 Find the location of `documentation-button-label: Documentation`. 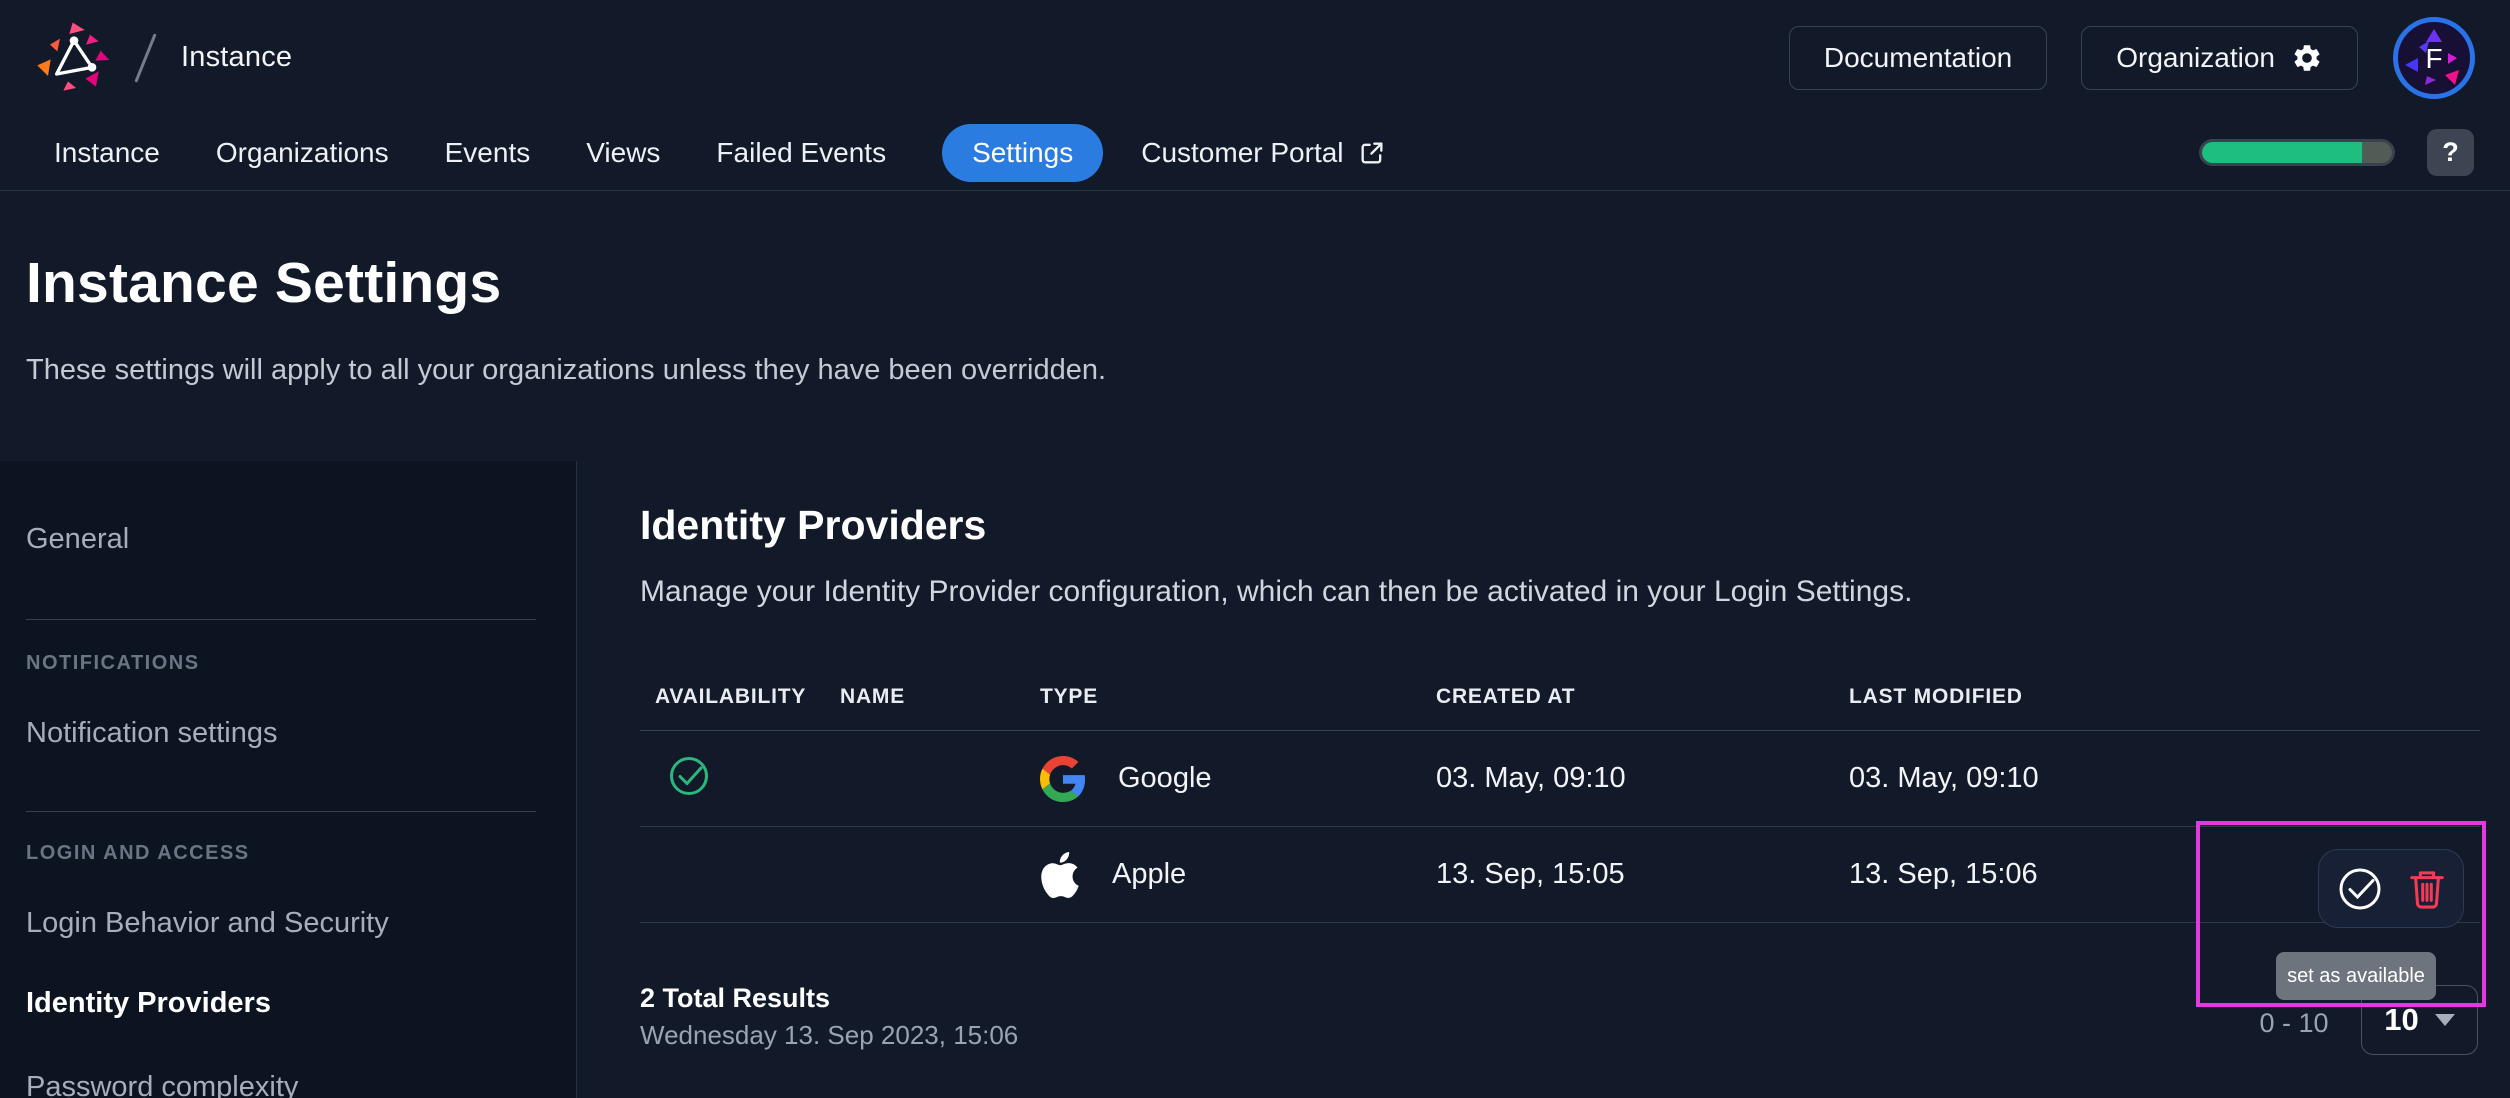

documentation-button-label: Documentation is located at coordinates (1918, 57).